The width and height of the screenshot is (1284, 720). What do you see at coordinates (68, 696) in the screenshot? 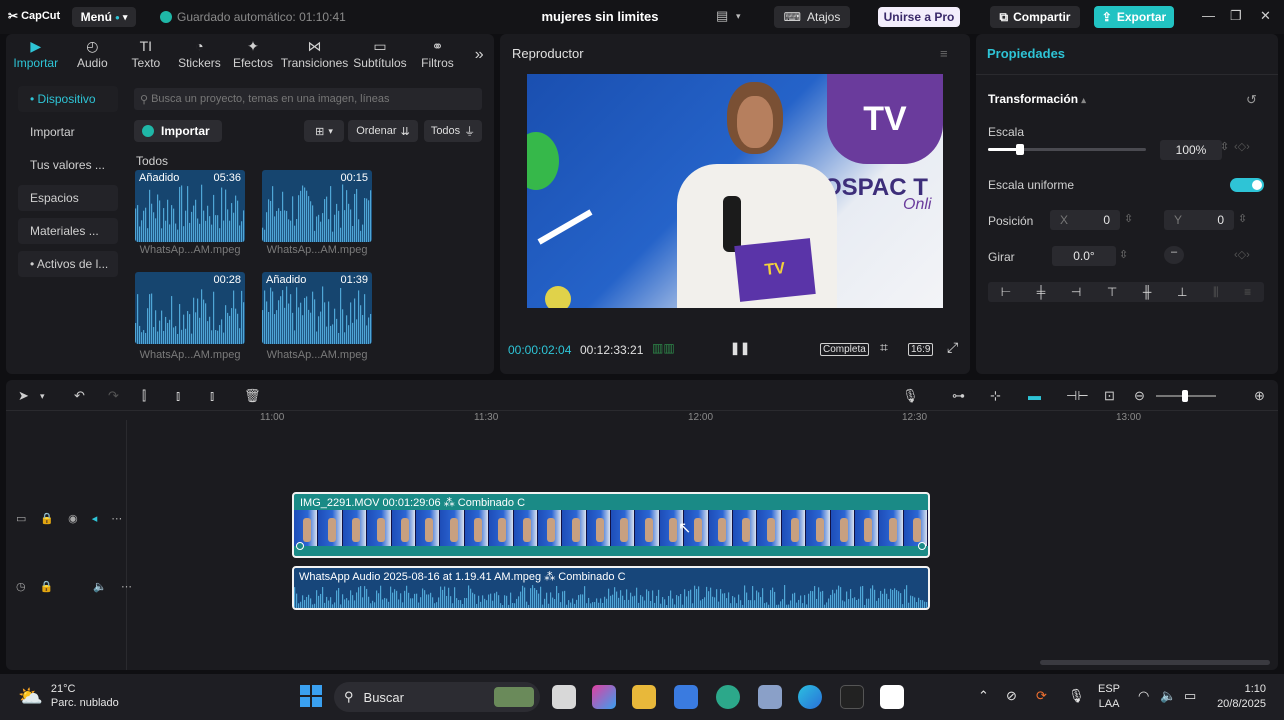
I see `weather-widget: ⛅ 21°C Parc. nublado` at bounding box center [68, 696].